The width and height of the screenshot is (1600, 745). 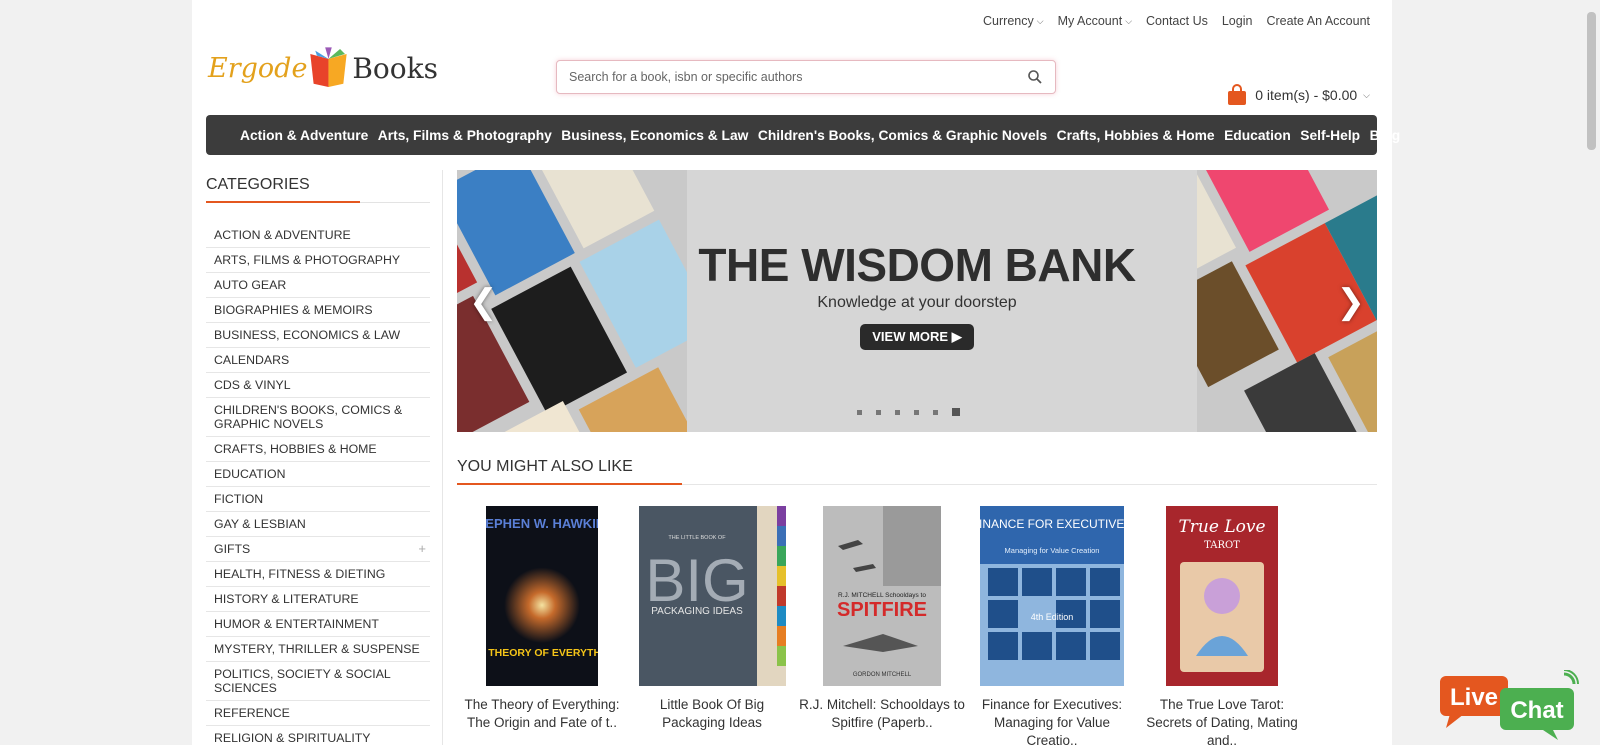 What do you see at coordinates (1013, 21) in the screenshot?
I see `currency-dropdown: Currency ⌵` at bounding box center [1013, 21].